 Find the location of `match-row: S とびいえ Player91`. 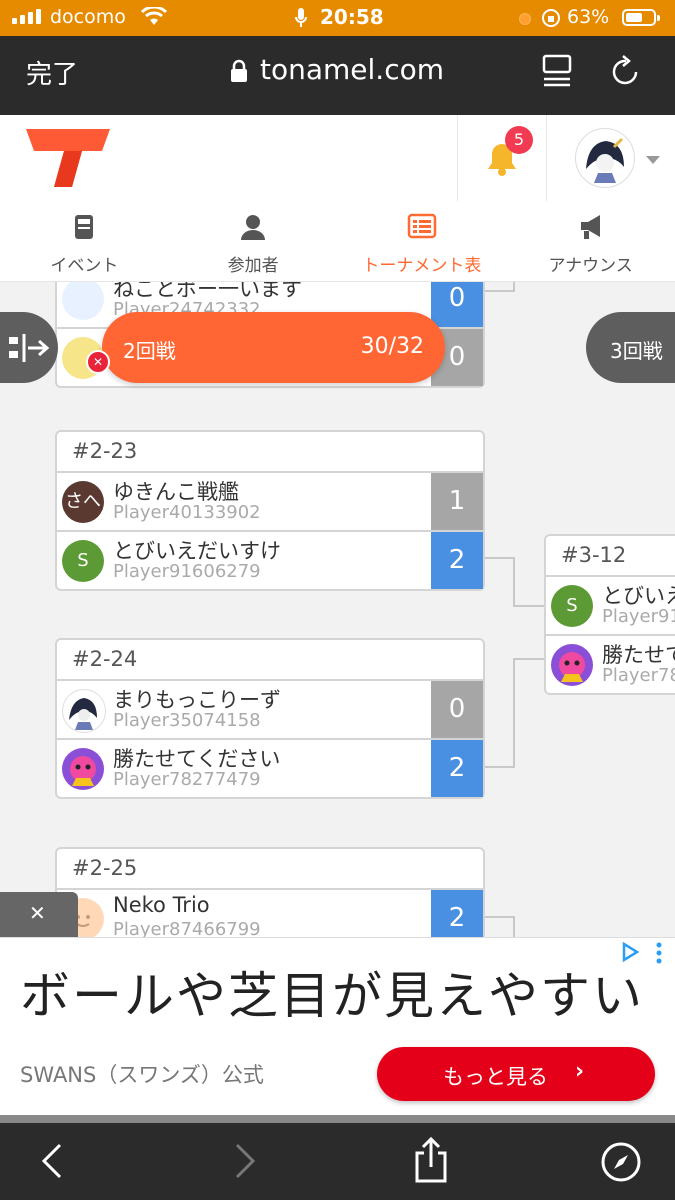

match-row: S とびいえ Player91 is located at coordinates (610, 606).